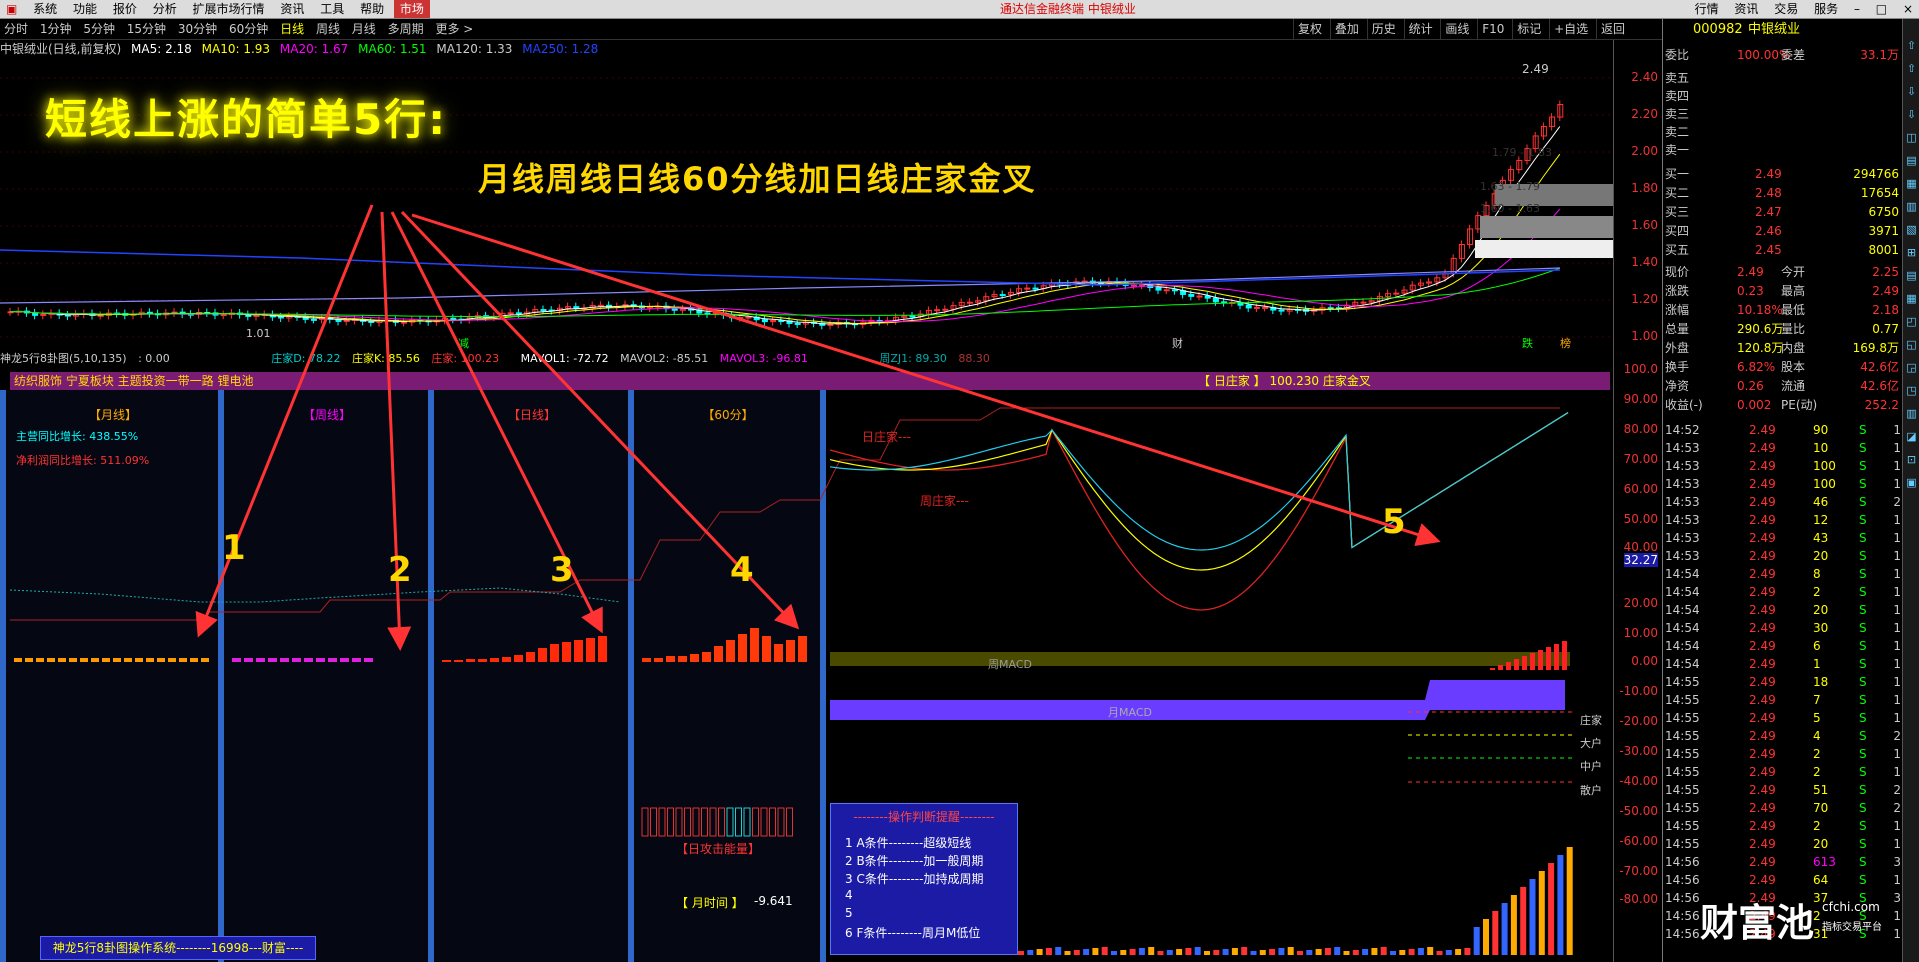  Describe the element at coordinates (1911, 482) in the screenshot. I see `side-tool-icon: ▣` at that location.